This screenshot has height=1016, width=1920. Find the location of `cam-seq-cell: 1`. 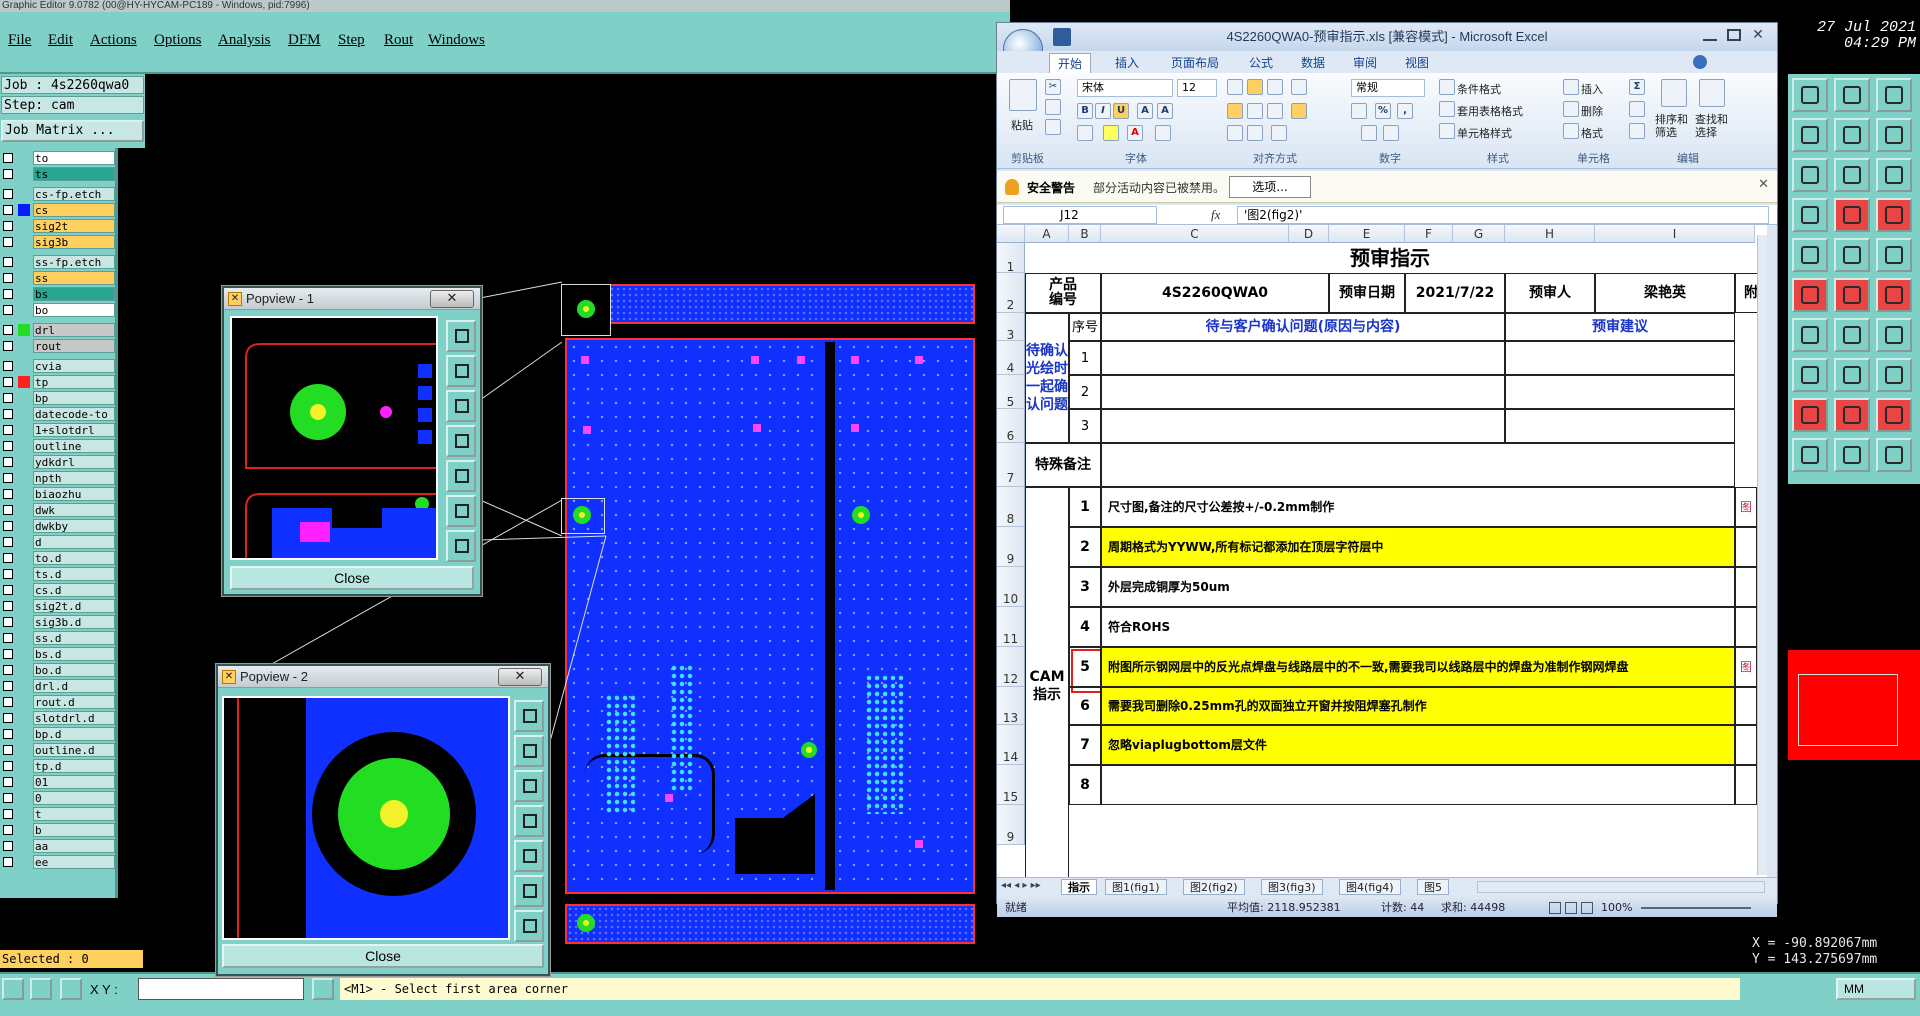

cam-seq-cell: 1 is located at coordinates (1085, 507).